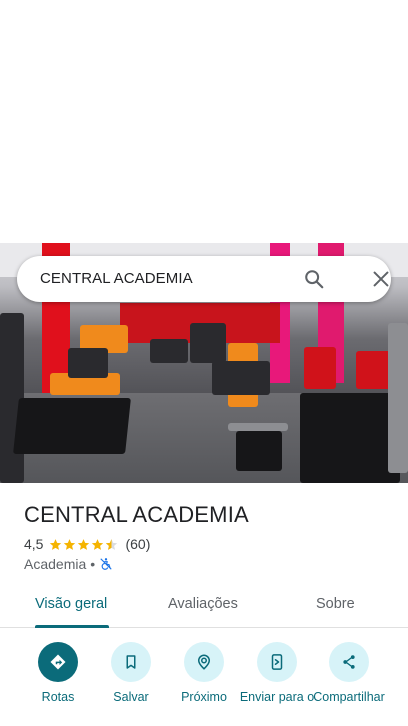  I want to click on nearby-button: Próximo, so click(204, 673).